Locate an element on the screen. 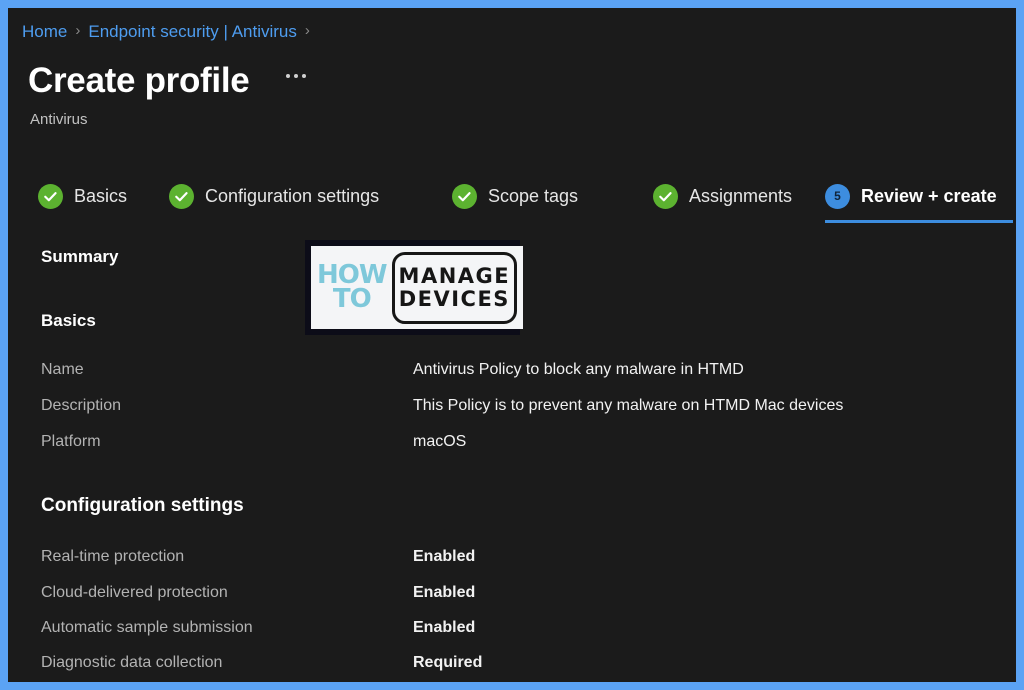  summary-row-diagnostic-data-collection: Diagnostic data collection Required is located at coordinates (506, 663).